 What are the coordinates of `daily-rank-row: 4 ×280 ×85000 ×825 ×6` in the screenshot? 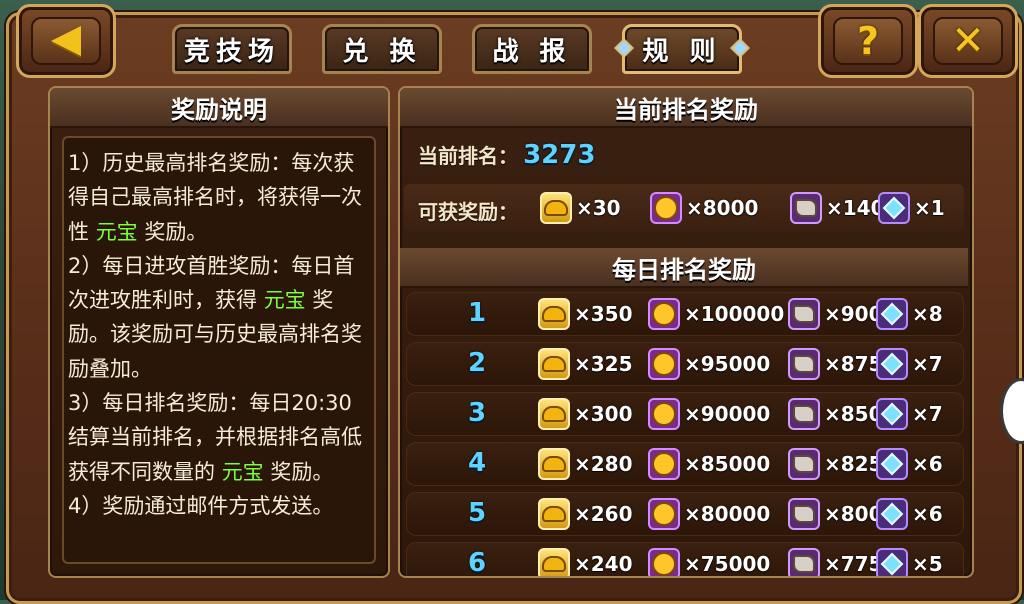 It's located at (685, 464).